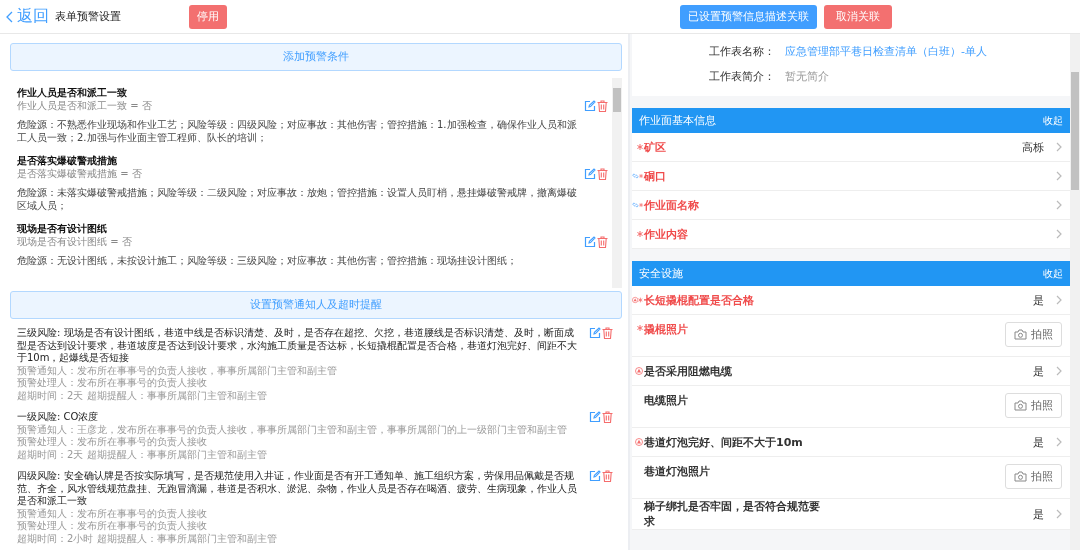 The height and width of the screenshot is (550, 1080). Describe the element at coordinates (297, 199) in the screenshot. I see `condition-description: 危险源：未落实爆破警戒措施；风险等级：二级风险；对应事故：放炮；管控措施：设置人员盯梢，悬挂爆破警戒牌，撤离爆破区域人员；` at that location.